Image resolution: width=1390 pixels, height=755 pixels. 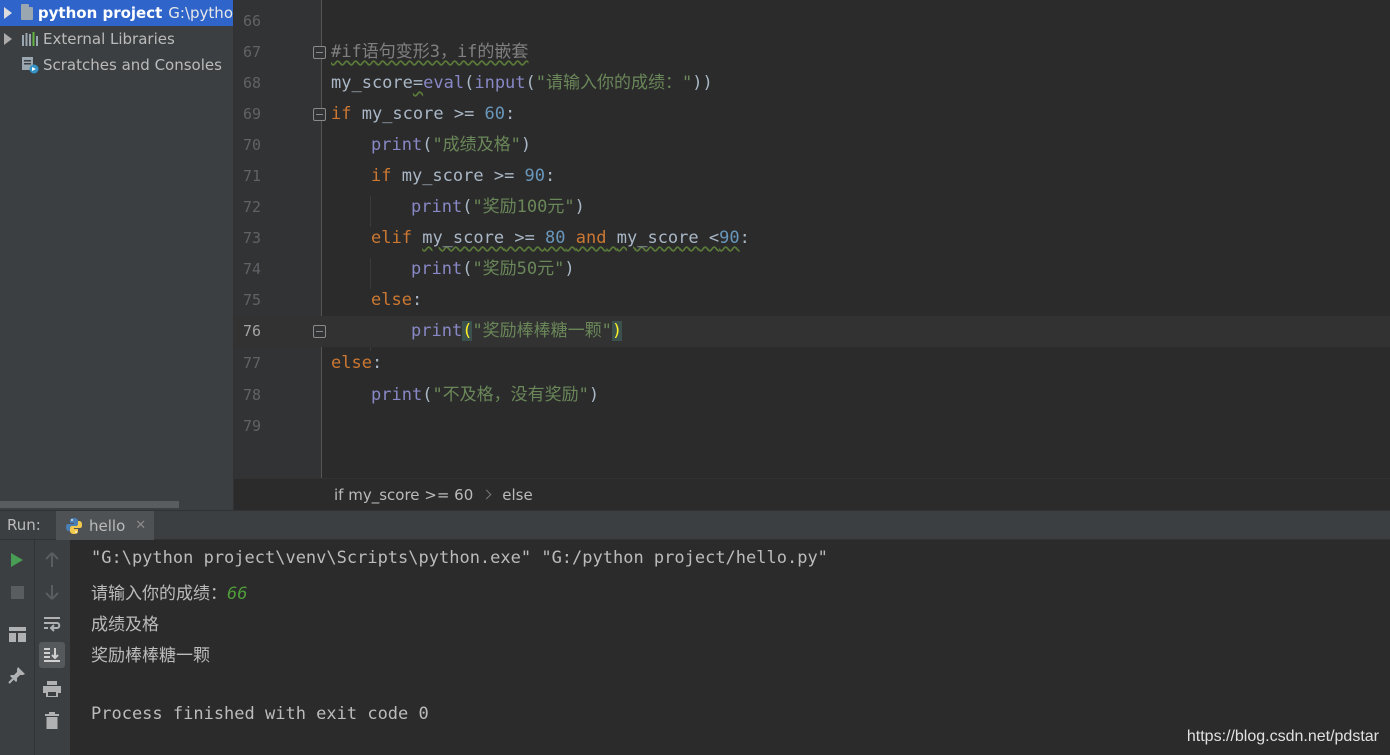 I want to click on scroll-to-end-button, so click(x=52, y=655).